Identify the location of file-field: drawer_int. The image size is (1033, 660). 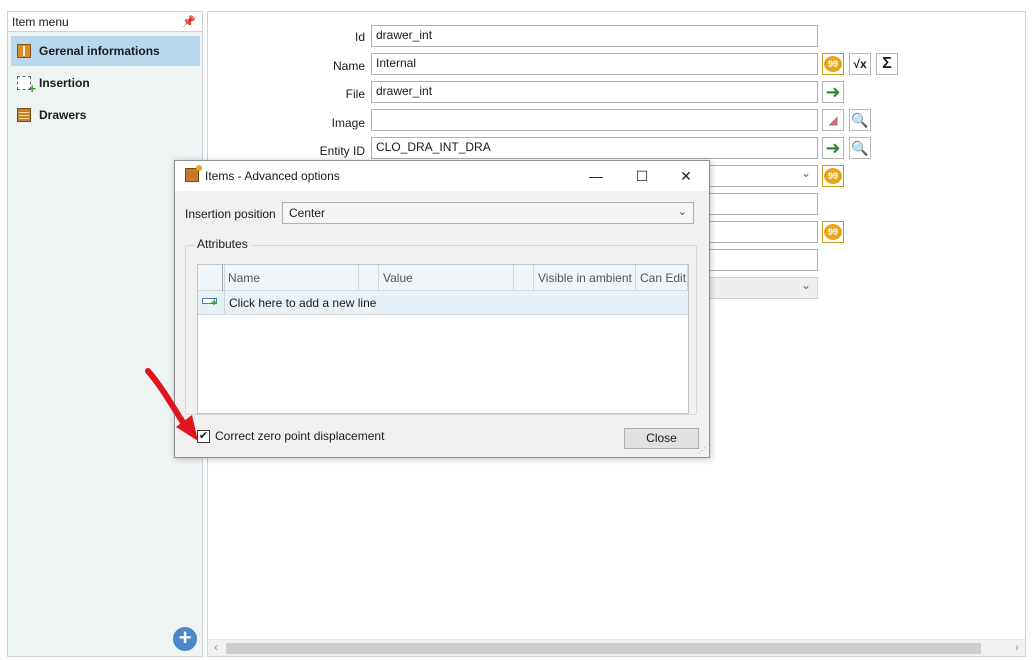
(594, 92).